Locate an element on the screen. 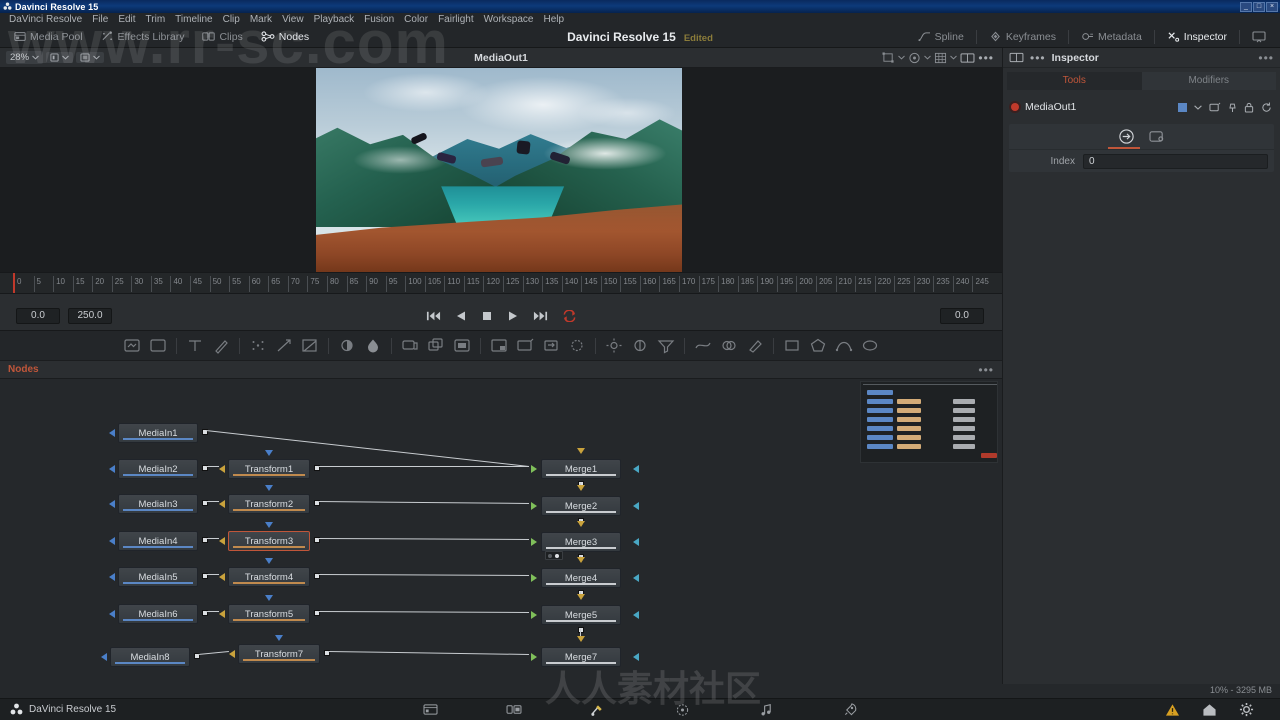  node-merge2: Merge2 is located at coordinates (581, 506).